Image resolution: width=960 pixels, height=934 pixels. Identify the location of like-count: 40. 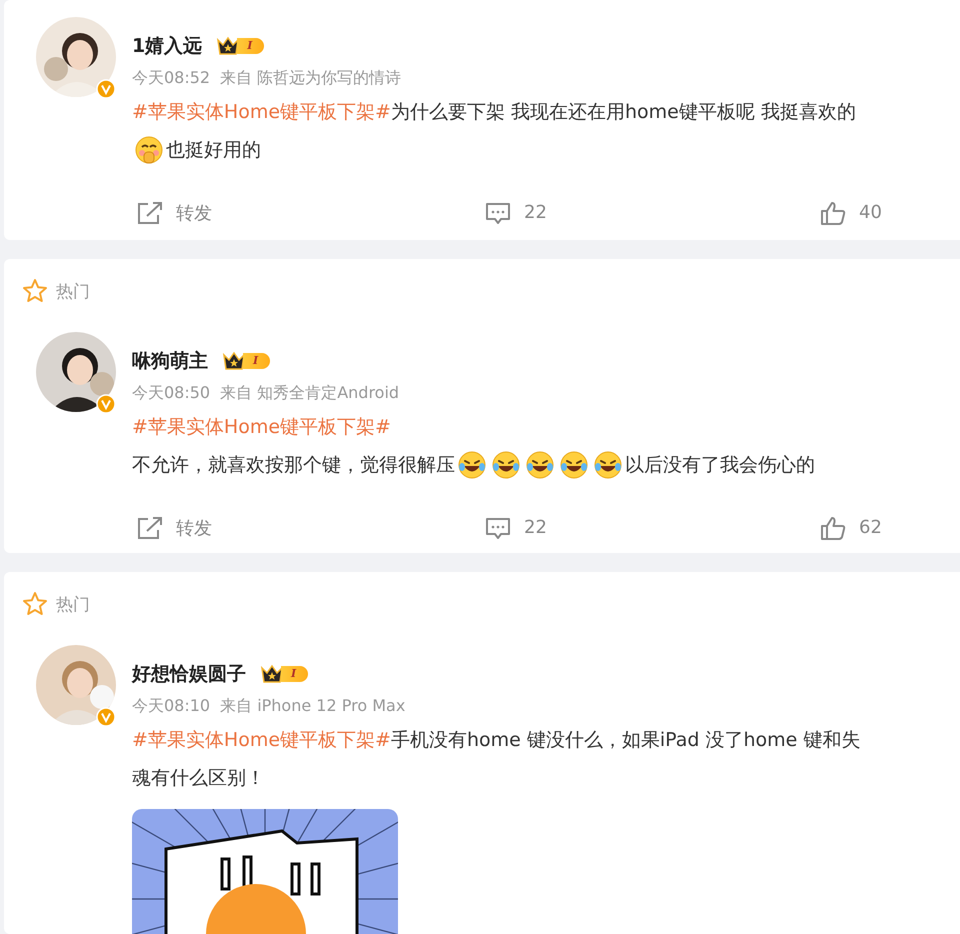
(870, 212).